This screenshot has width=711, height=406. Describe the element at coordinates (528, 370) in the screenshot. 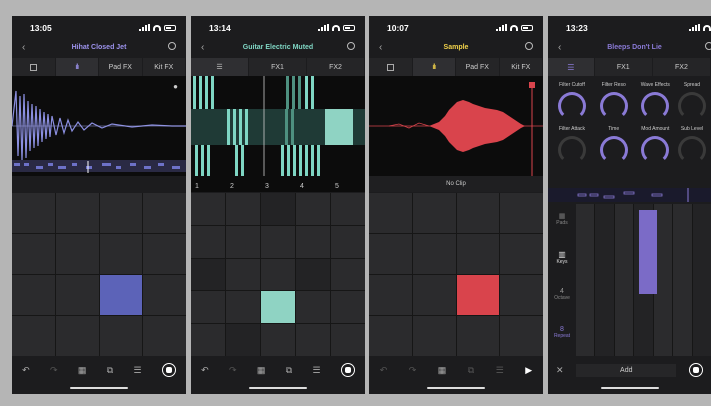

I see `play-icon: ▶` at that location.